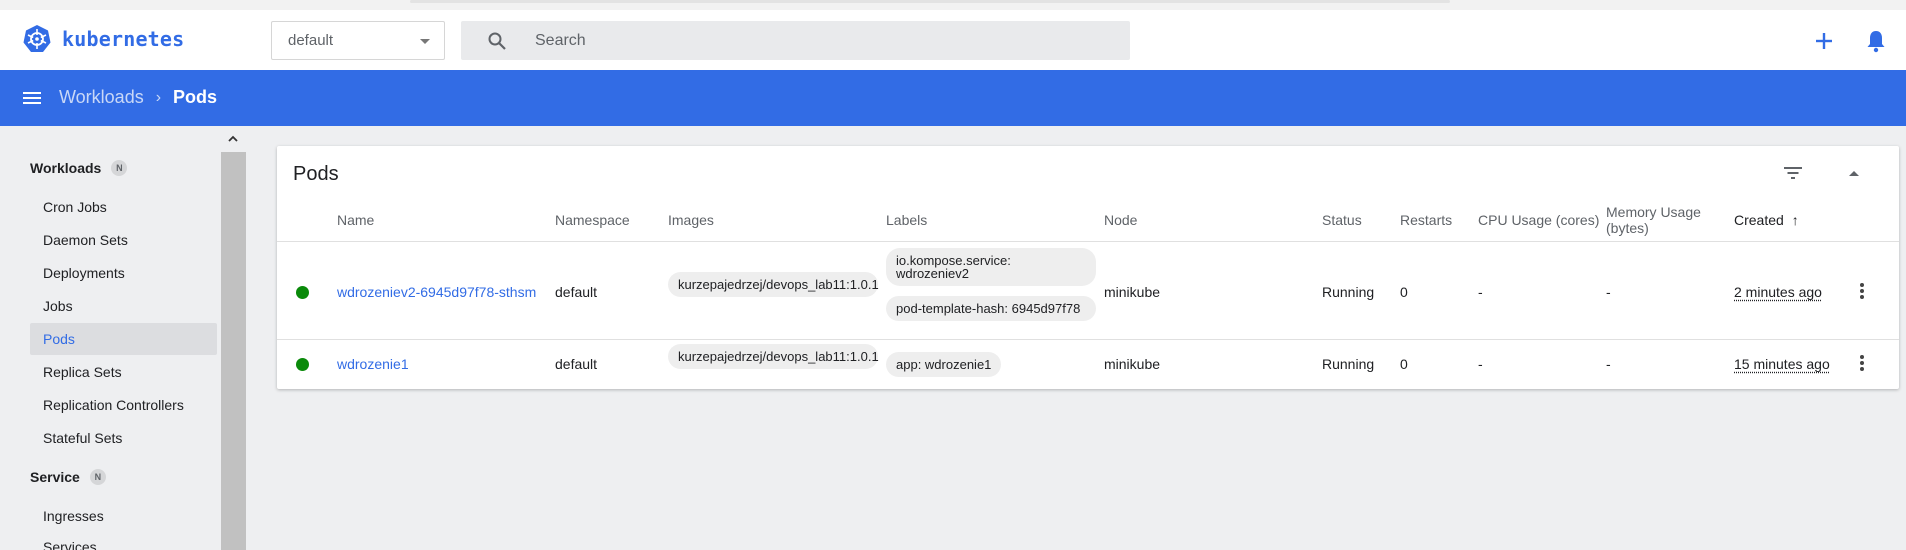  Describe the element at coordinates (113, 405) in the screenshot. I see `sidebar-item-label: Replication Controllers` at that location.